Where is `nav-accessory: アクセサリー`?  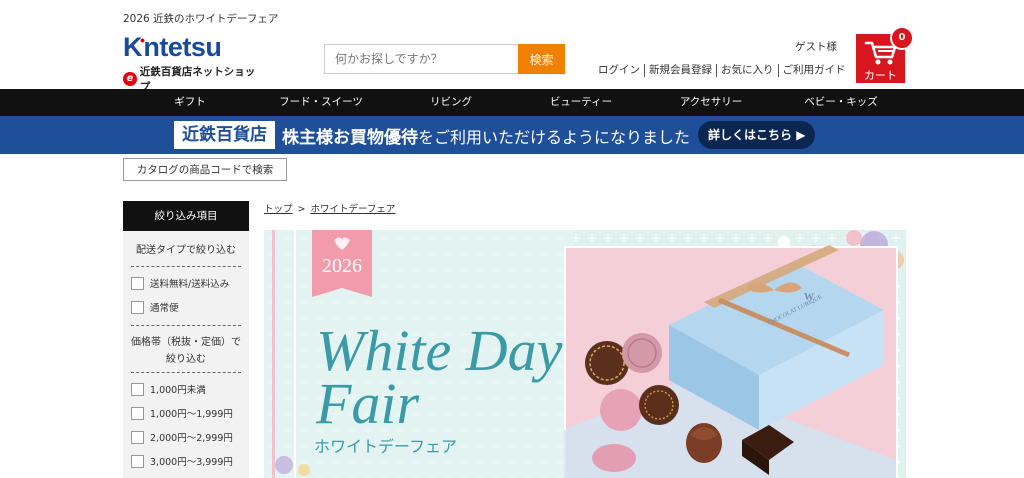
nav-accessory: アクセサリー is located at coordinates (711, 102).